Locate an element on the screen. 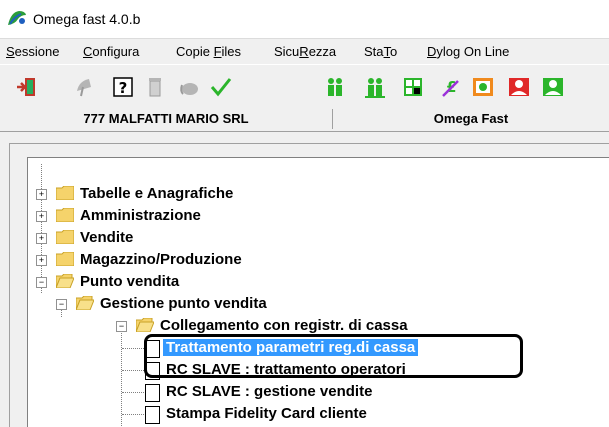 The image size is (609, 427). tree-item-label: Punto vendita is located at coordinates (130, 281).